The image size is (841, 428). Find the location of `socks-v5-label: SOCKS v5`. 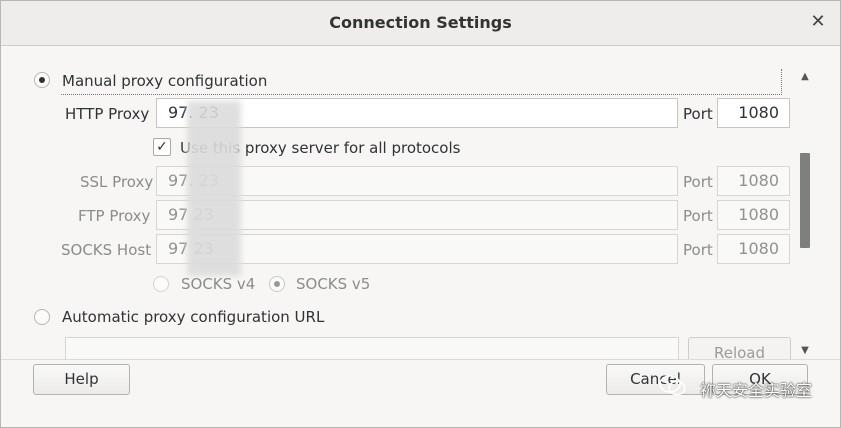

socks-v5-label: SOCKS v5 is located at coordinates (333, 284).